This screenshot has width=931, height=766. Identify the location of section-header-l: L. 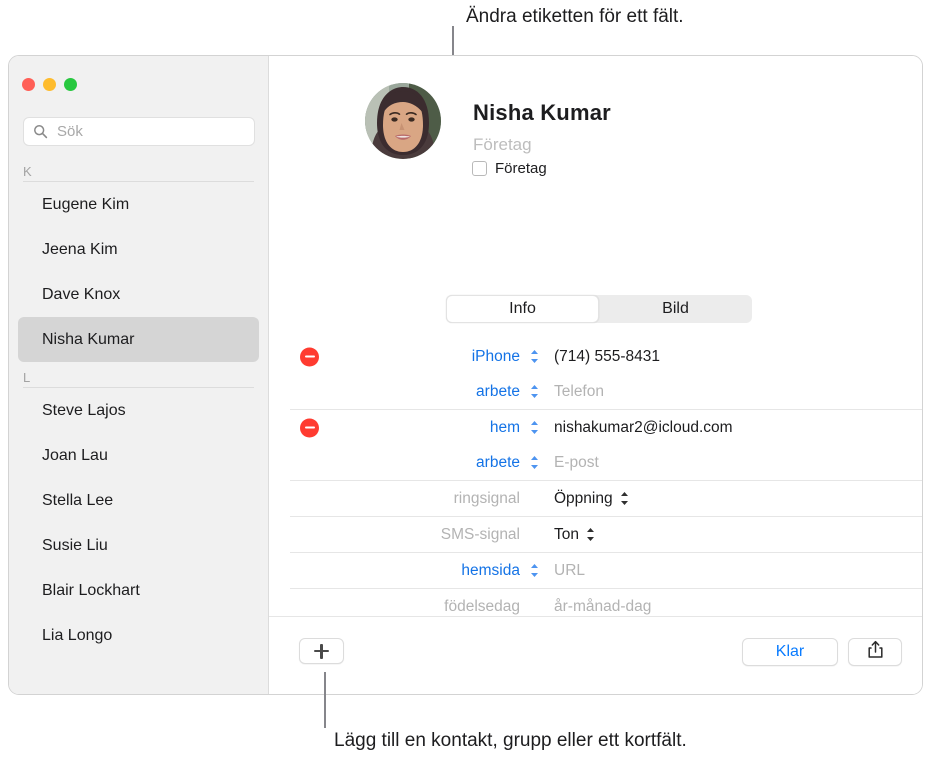
(138, 375).